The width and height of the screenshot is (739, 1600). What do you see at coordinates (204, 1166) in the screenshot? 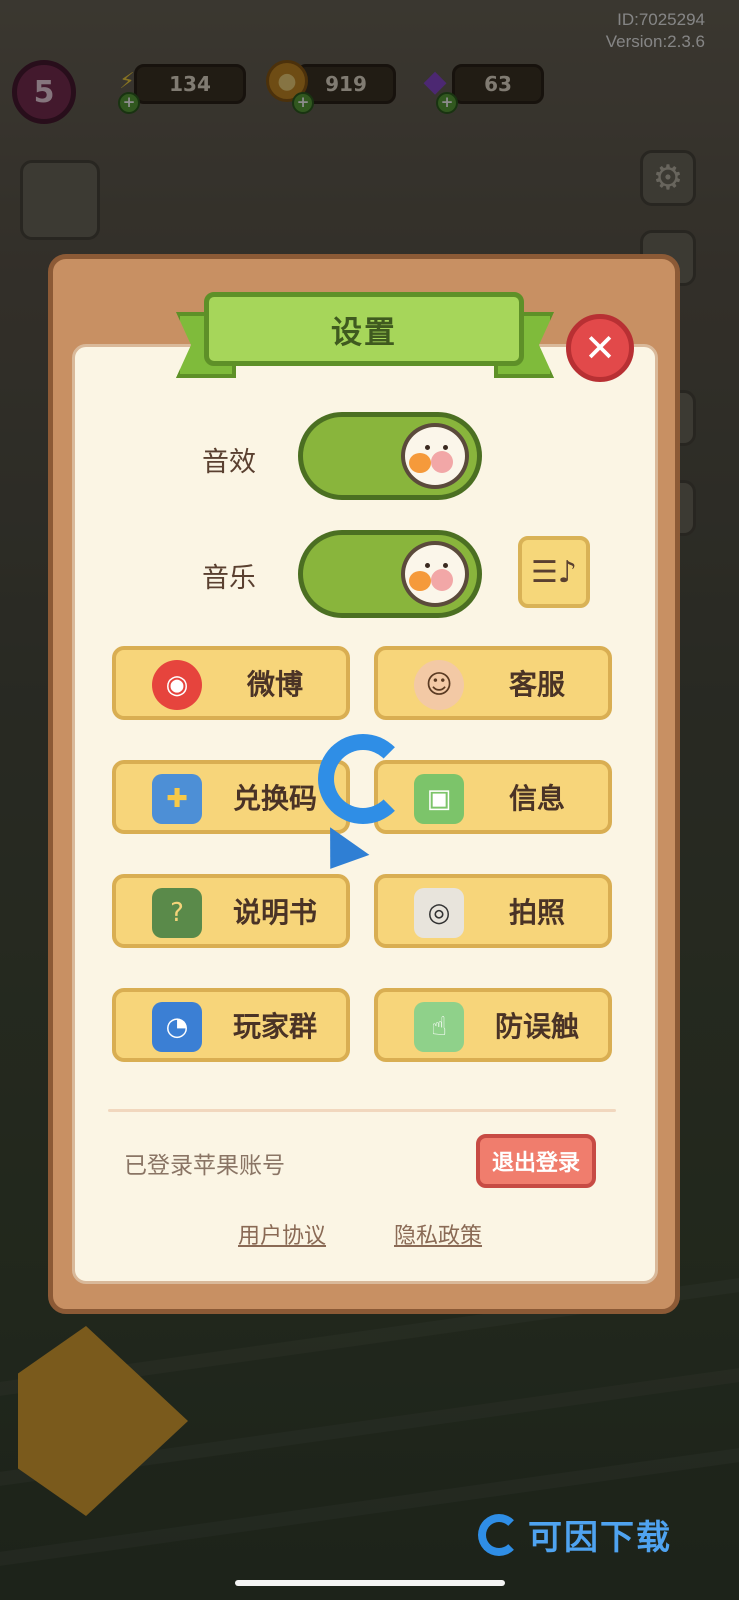
I see `login-status: 已登录苹果账号` at bounding box center [204, 1166].